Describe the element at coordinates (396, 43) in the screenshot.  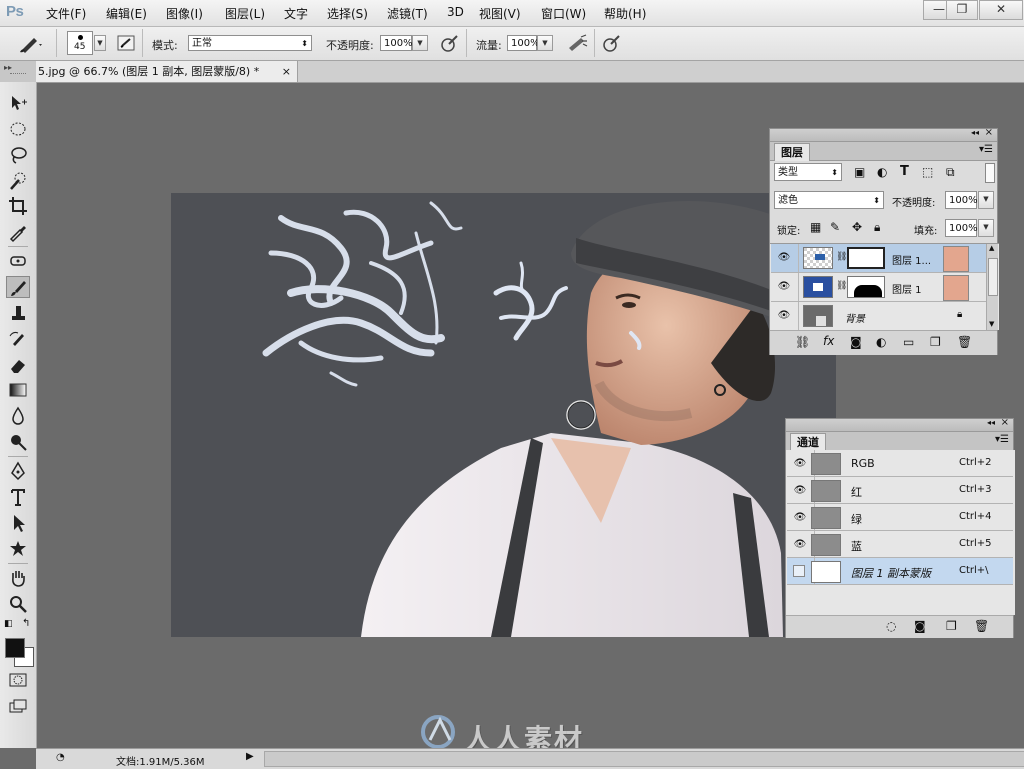
I see `opacity-input: 100%` at that location.